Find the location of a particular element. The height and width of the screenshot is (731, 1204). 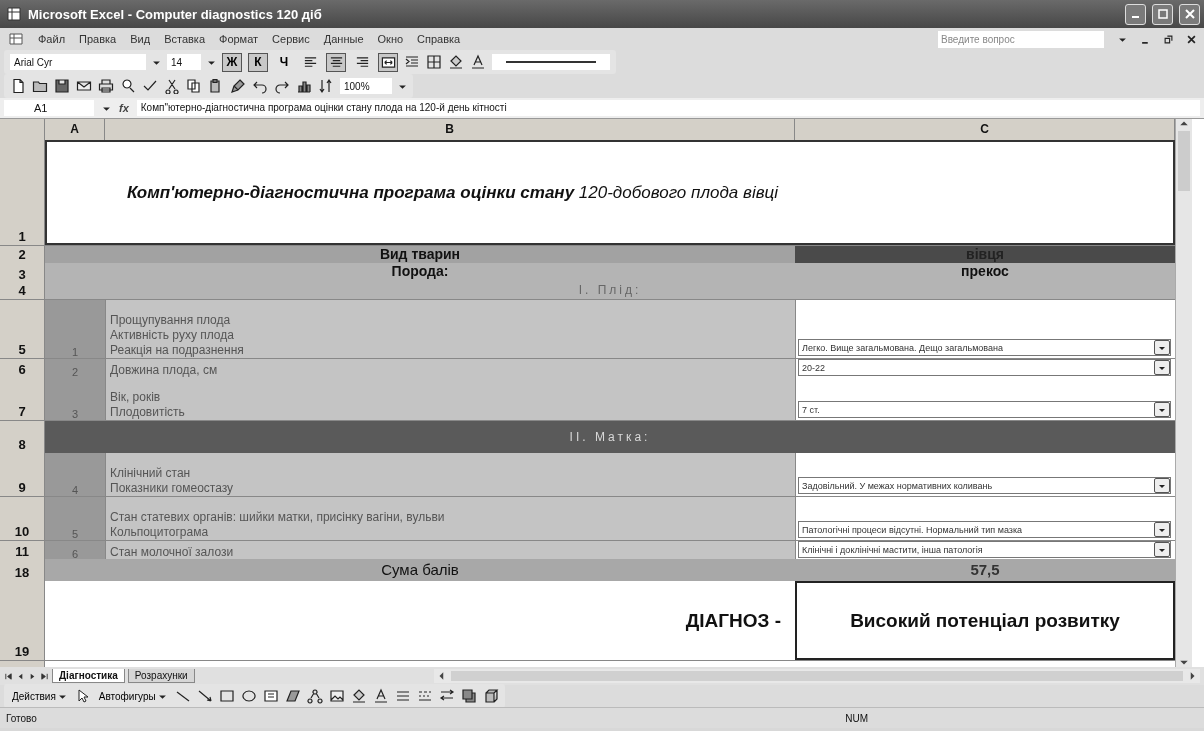

column-header: B is located at coordinates (450, 129).